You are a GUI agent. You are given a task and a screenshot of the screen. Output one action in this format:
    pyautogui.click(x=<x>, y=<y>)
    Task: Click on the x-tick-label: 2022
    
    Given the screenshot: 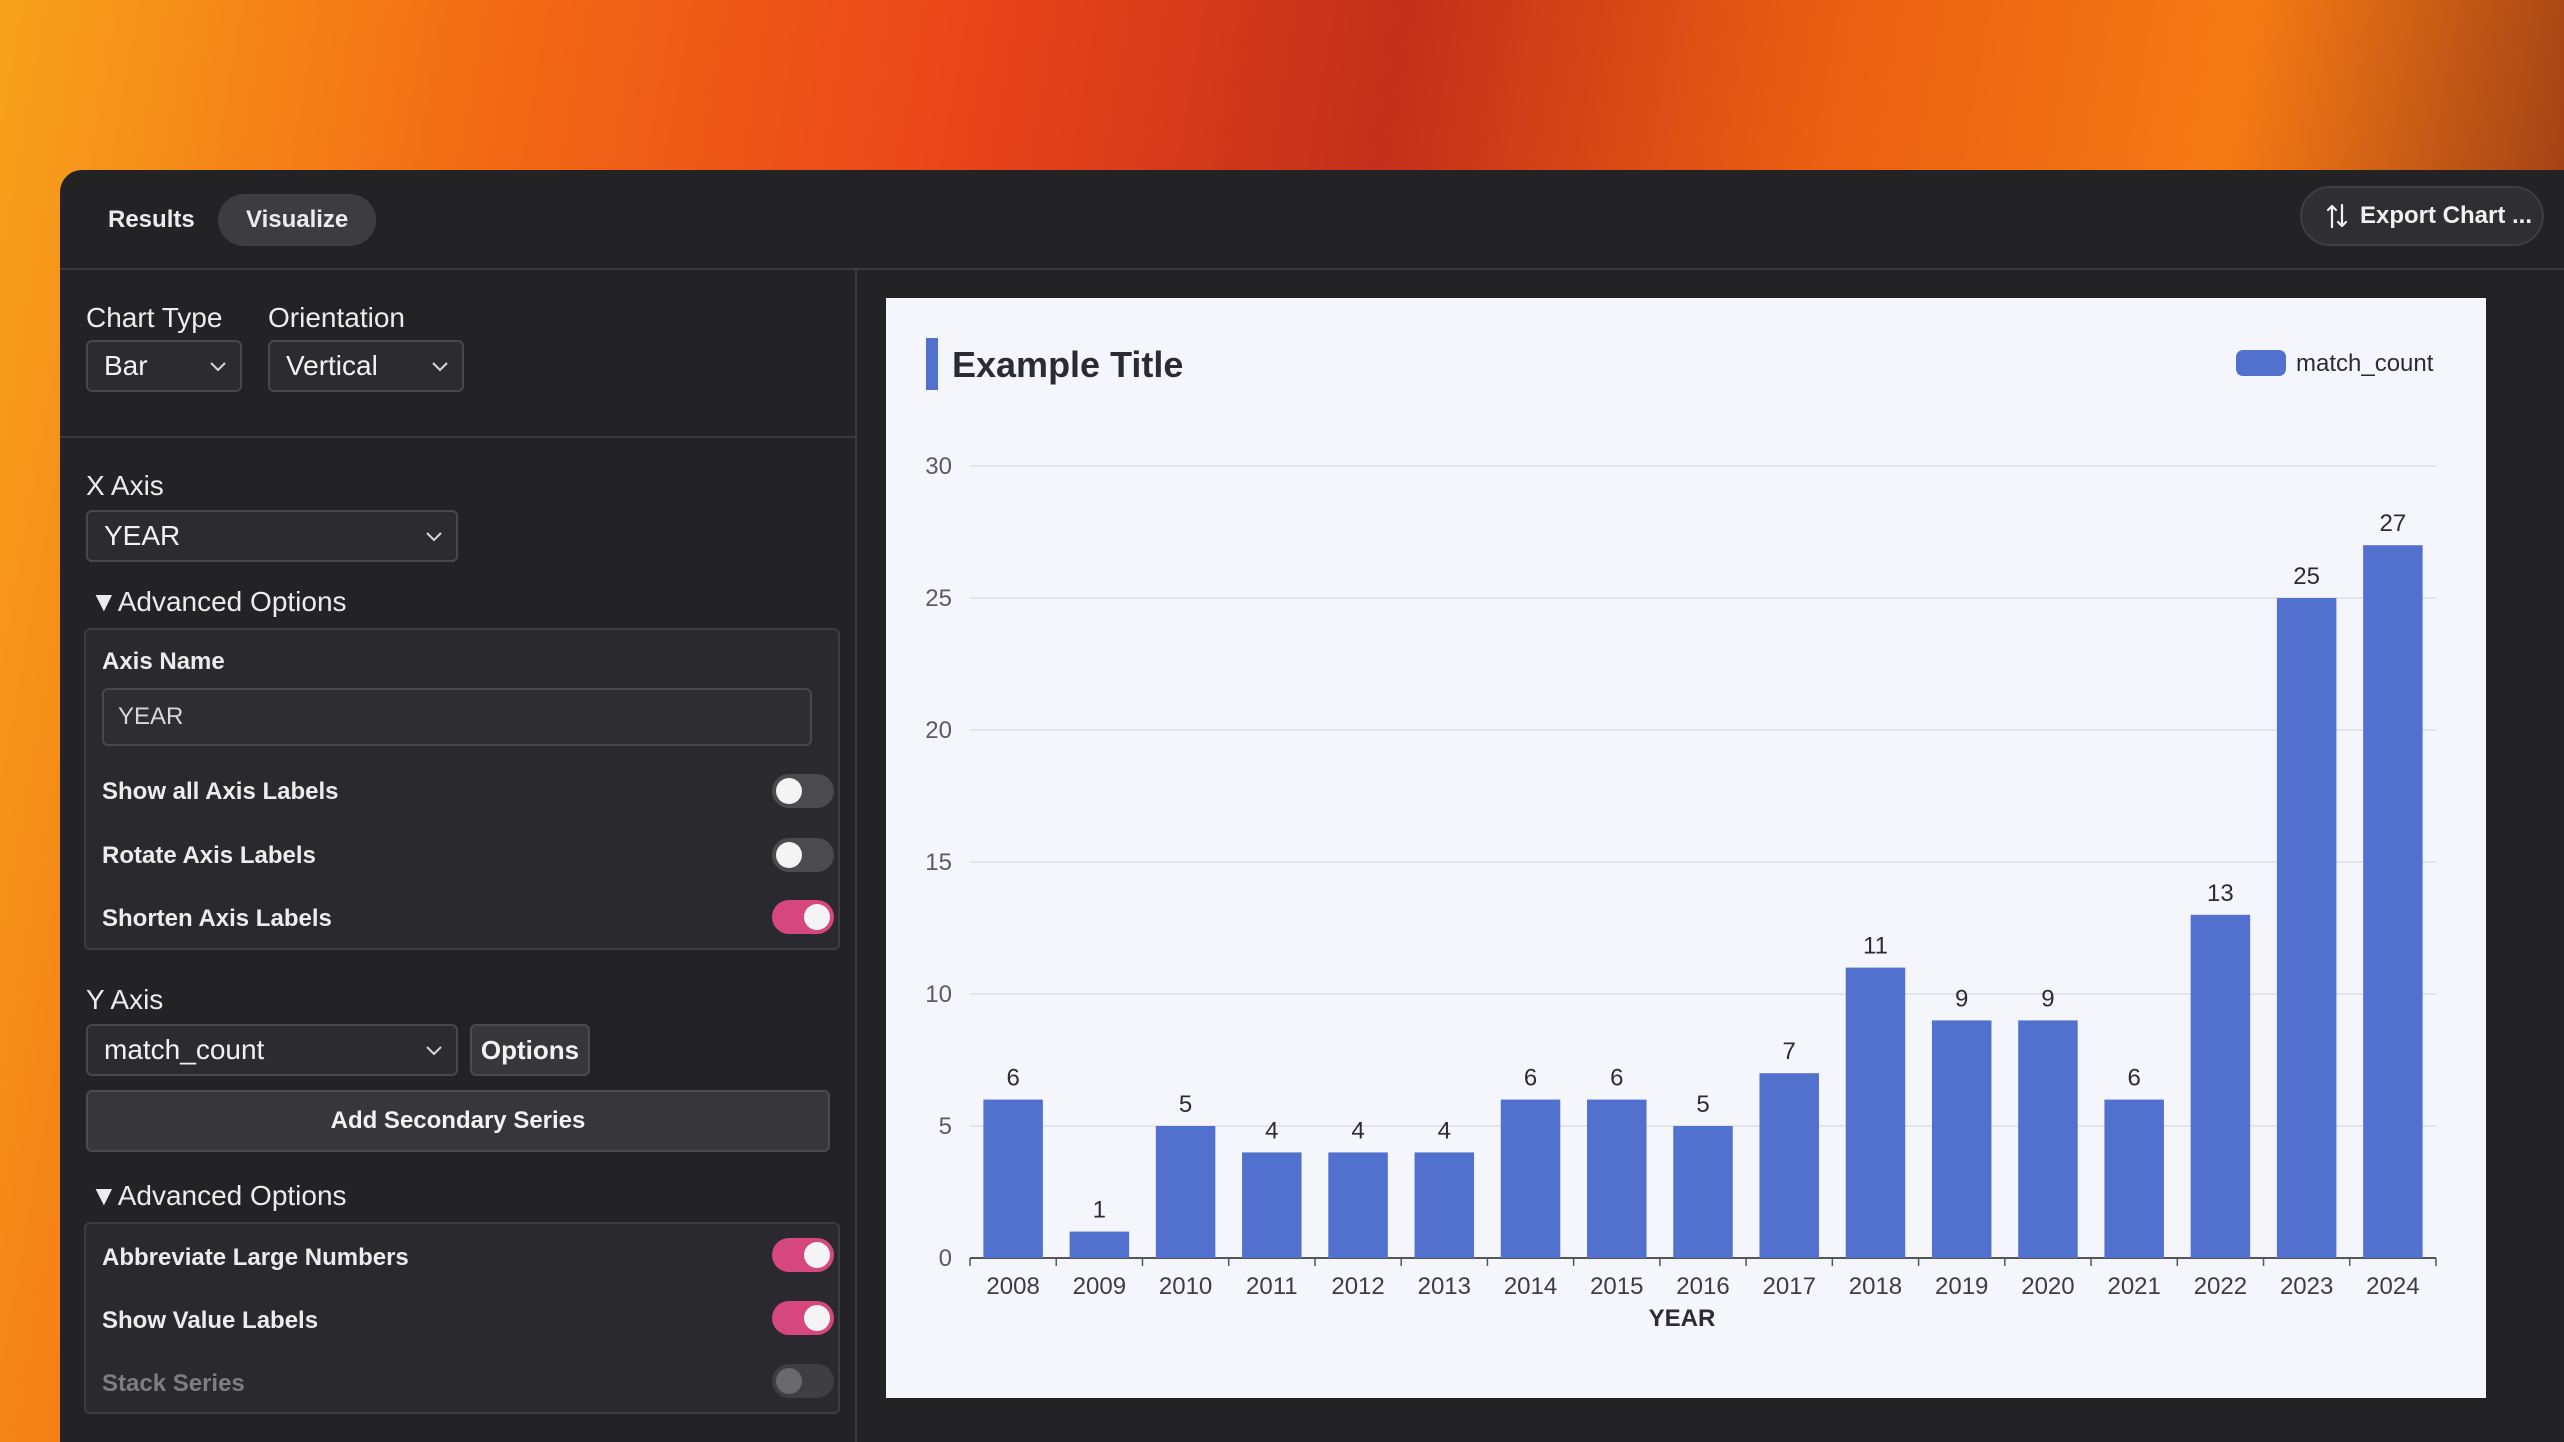 What is the action you would take?
    pyautogui.click(x=2220, y=1286)
    